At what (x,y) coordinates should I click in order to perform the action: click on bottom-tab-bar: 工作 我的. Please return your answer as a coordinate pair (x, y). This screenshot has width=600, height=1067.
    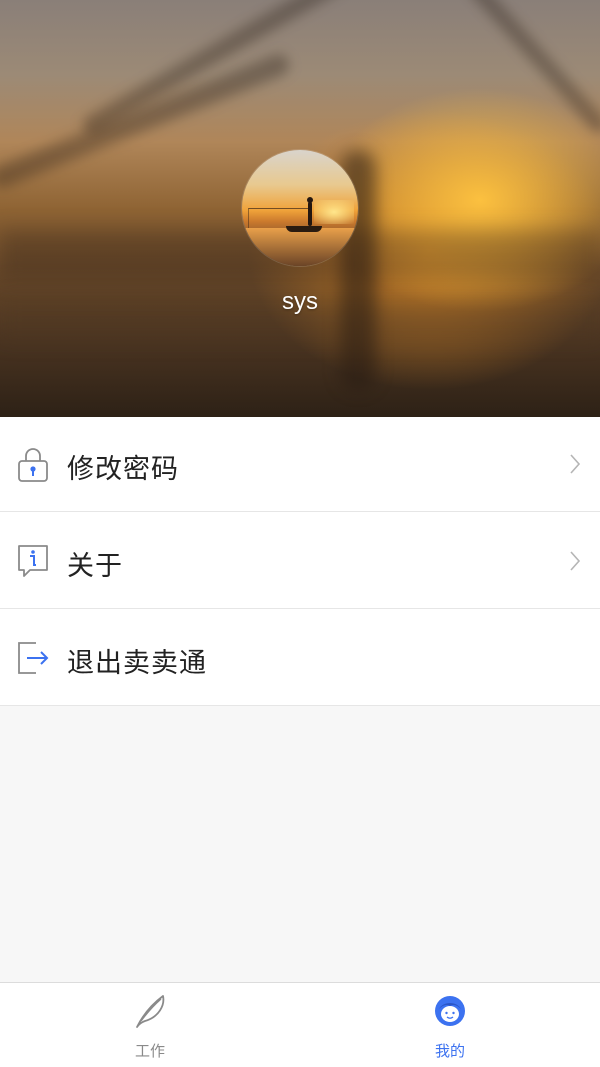
    Looking at the image, I should click on (300, 1024).